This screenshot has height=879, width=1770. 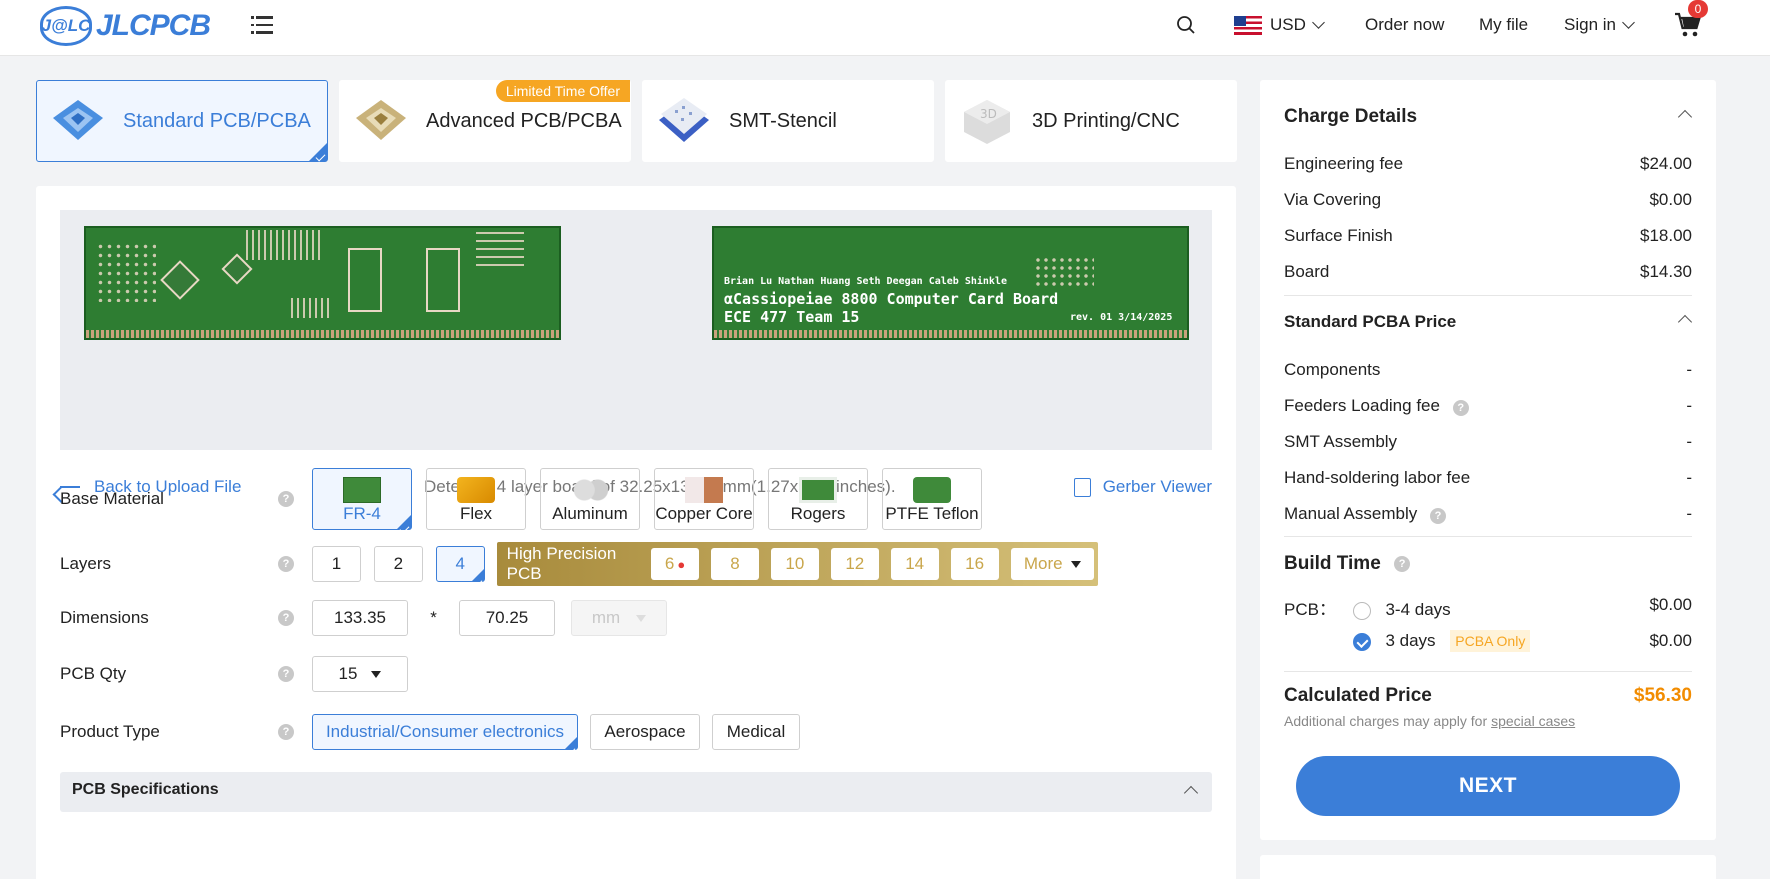 I want to click on tab-label: 3D Printing/CNC, so click(x=1106, y=120).